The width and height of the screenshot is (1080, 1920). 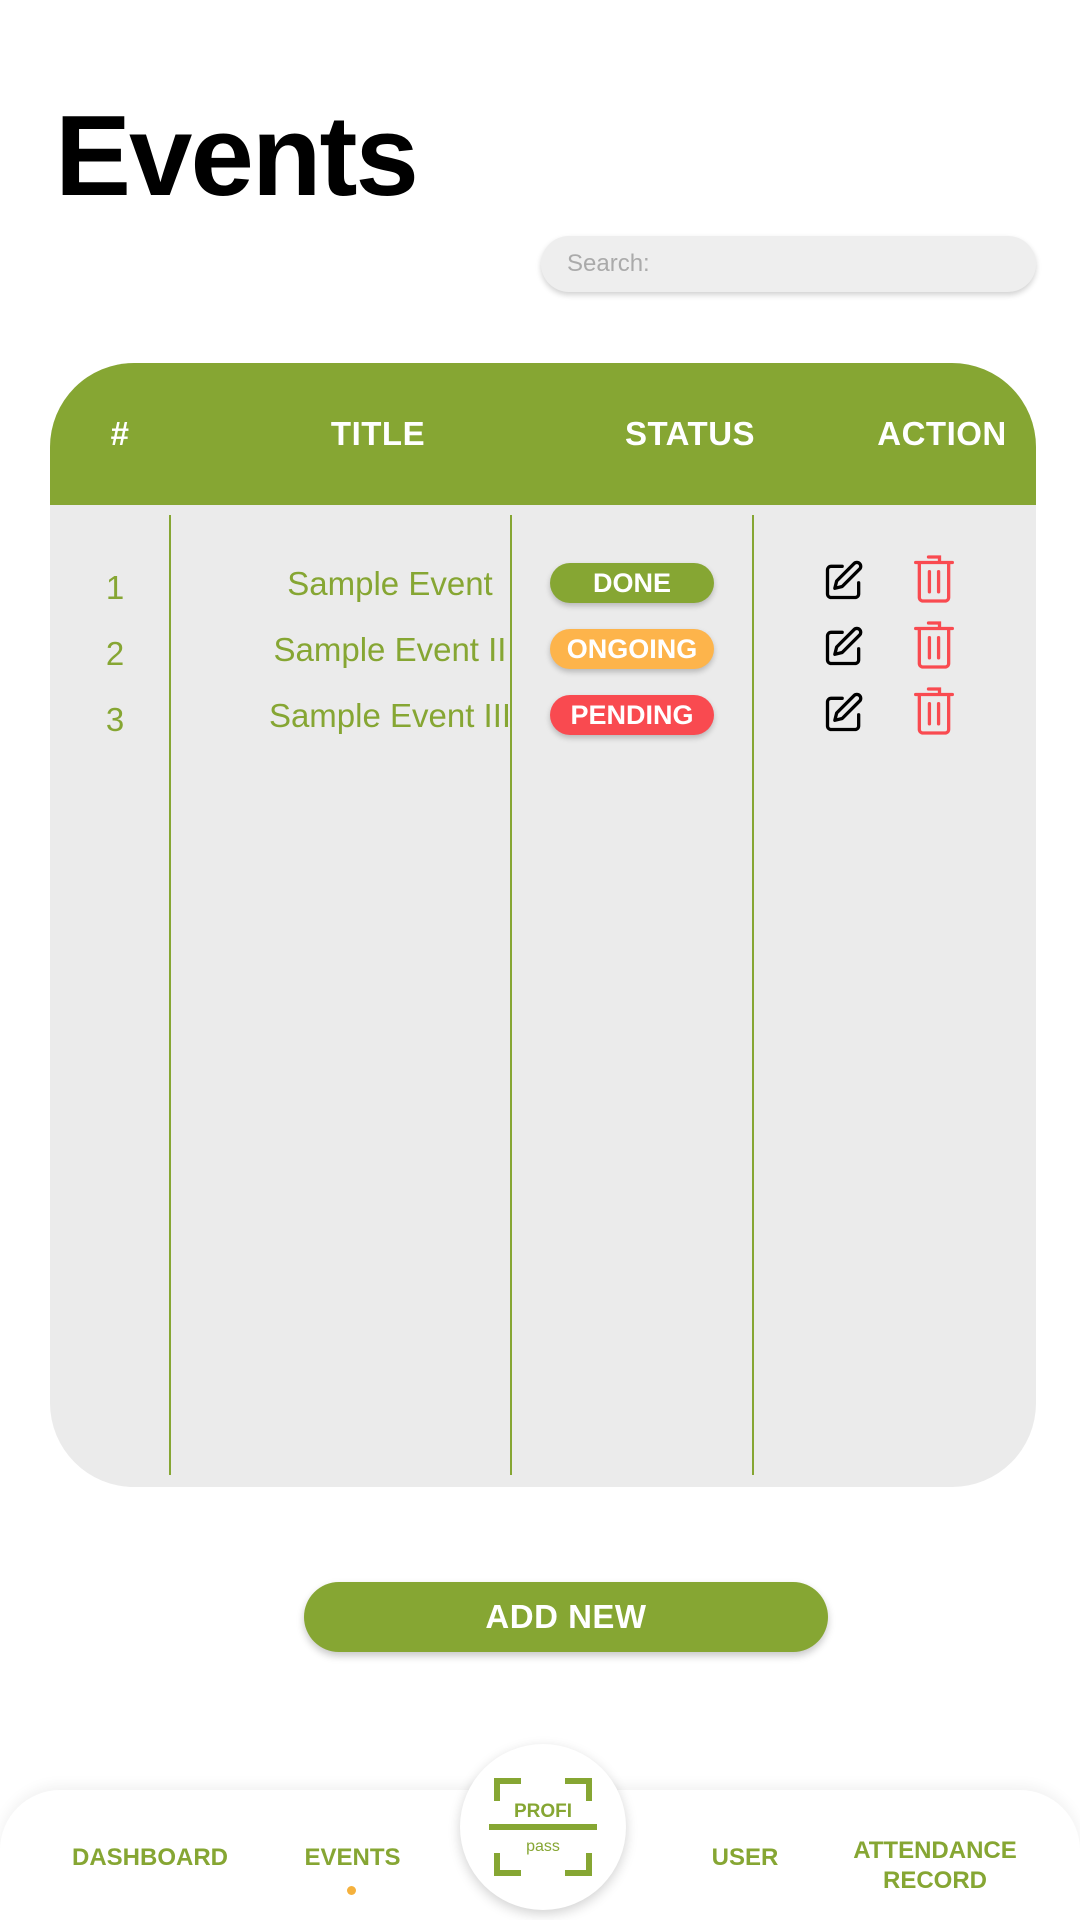 I want to click on row-title: Sample Event III, so click(x=390, y=715).